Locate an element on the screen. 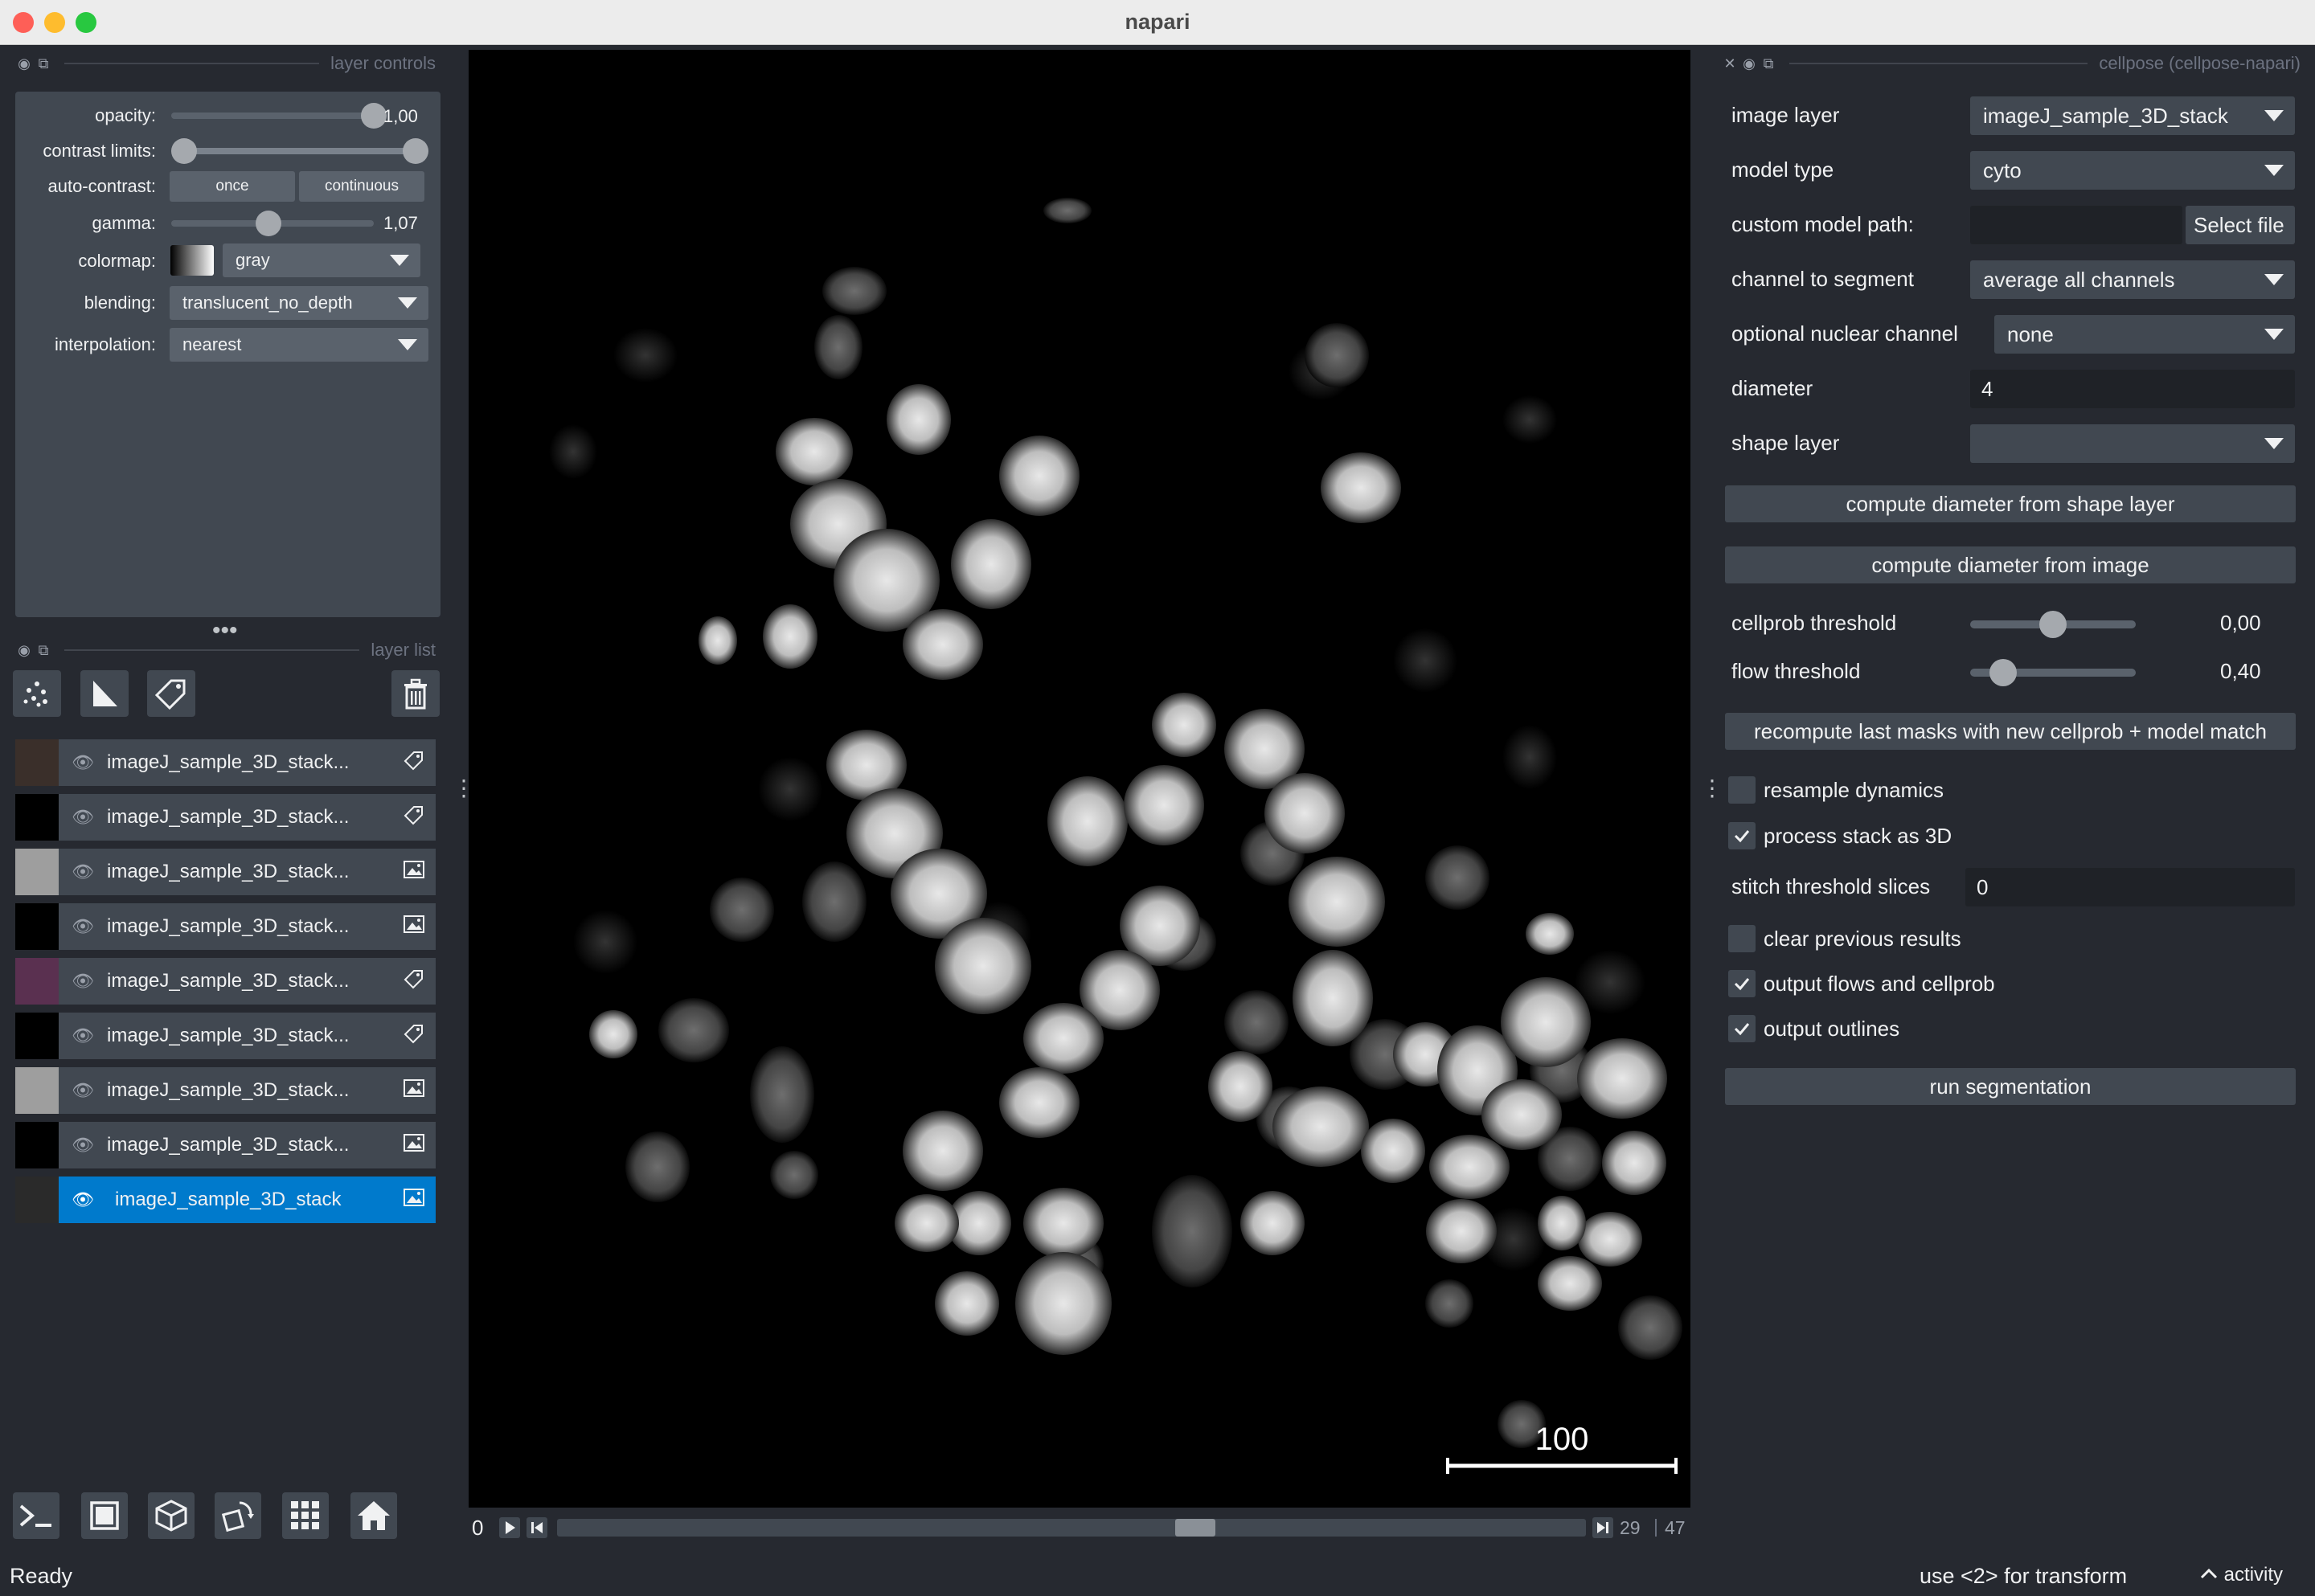 The height and width of the screenshot is (1596, 2315). step-back-icon is located at coordinates (537, 1527).